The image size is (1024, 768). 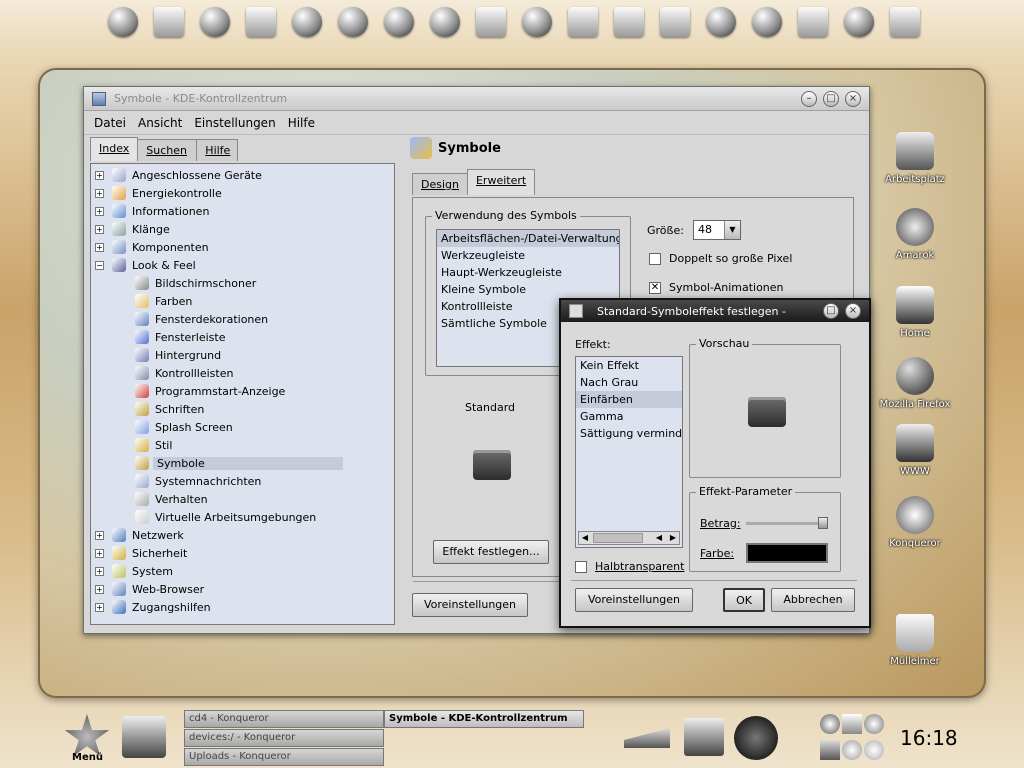 I want to click on tab-design: Design, so click(x=440, y=184).